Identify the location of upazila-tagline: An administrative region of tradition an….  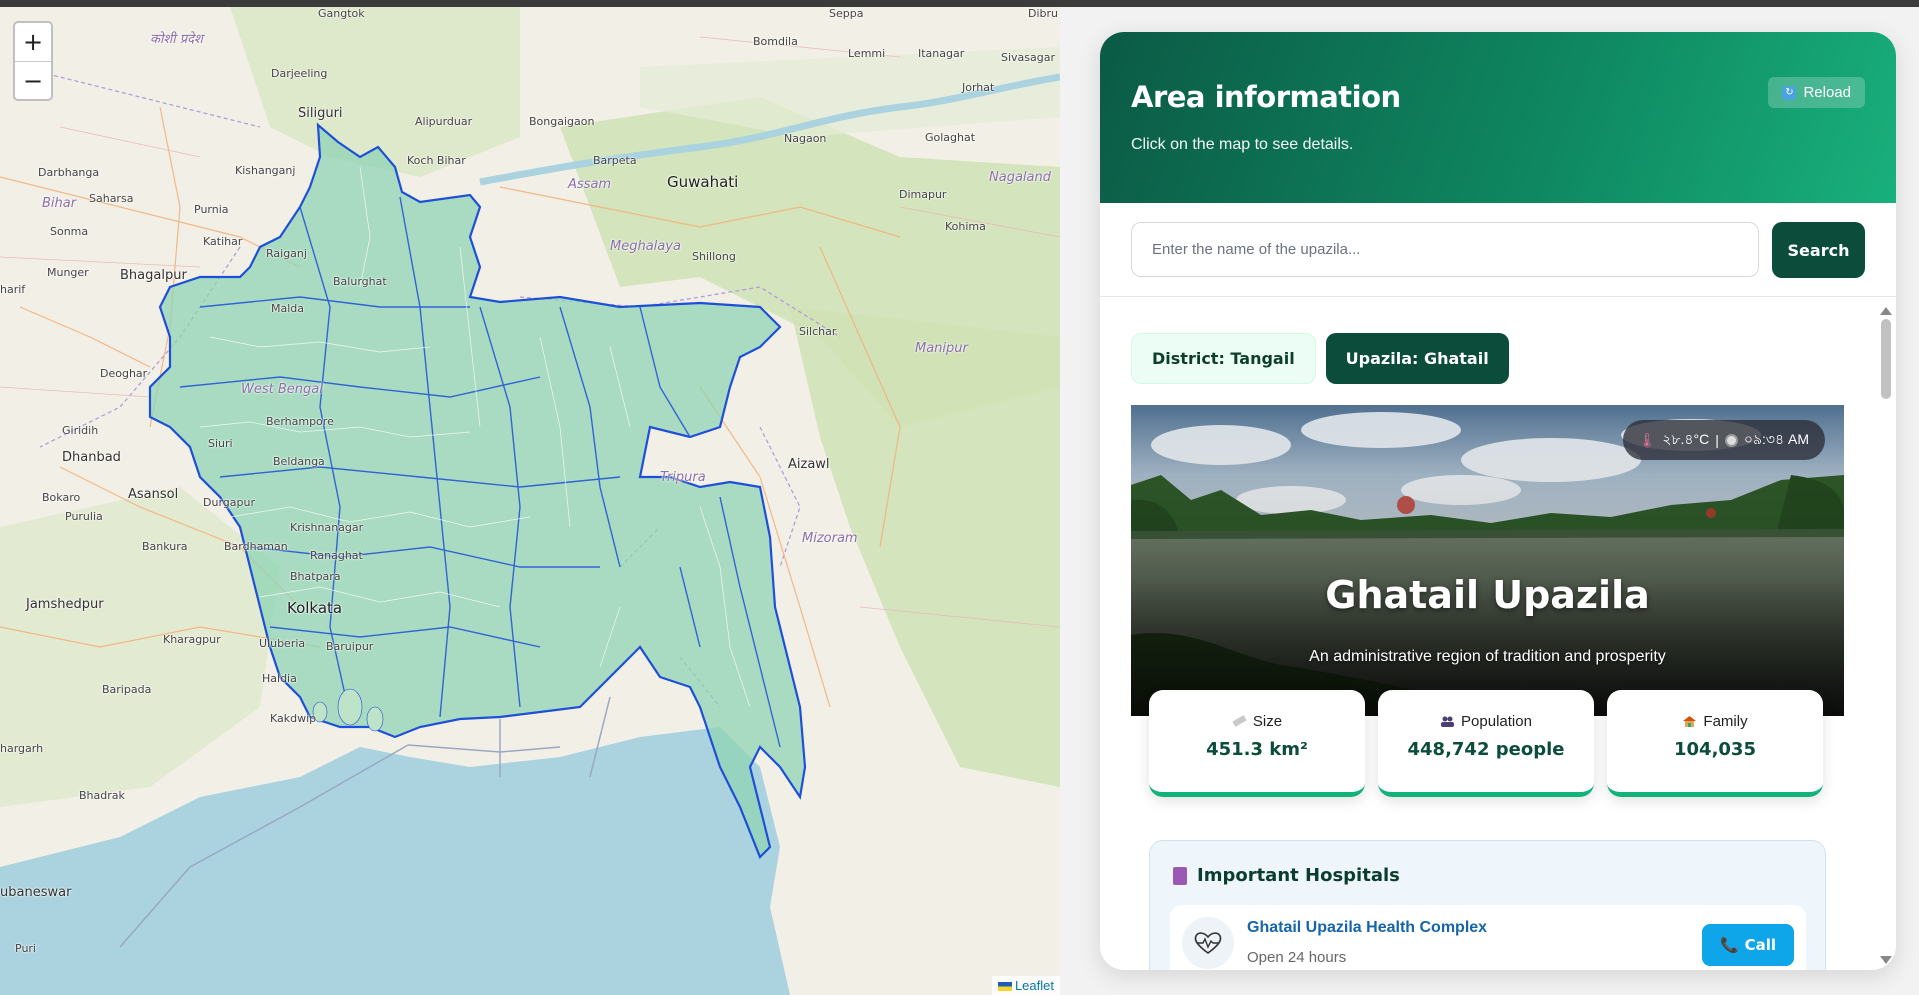
(1487, 656).